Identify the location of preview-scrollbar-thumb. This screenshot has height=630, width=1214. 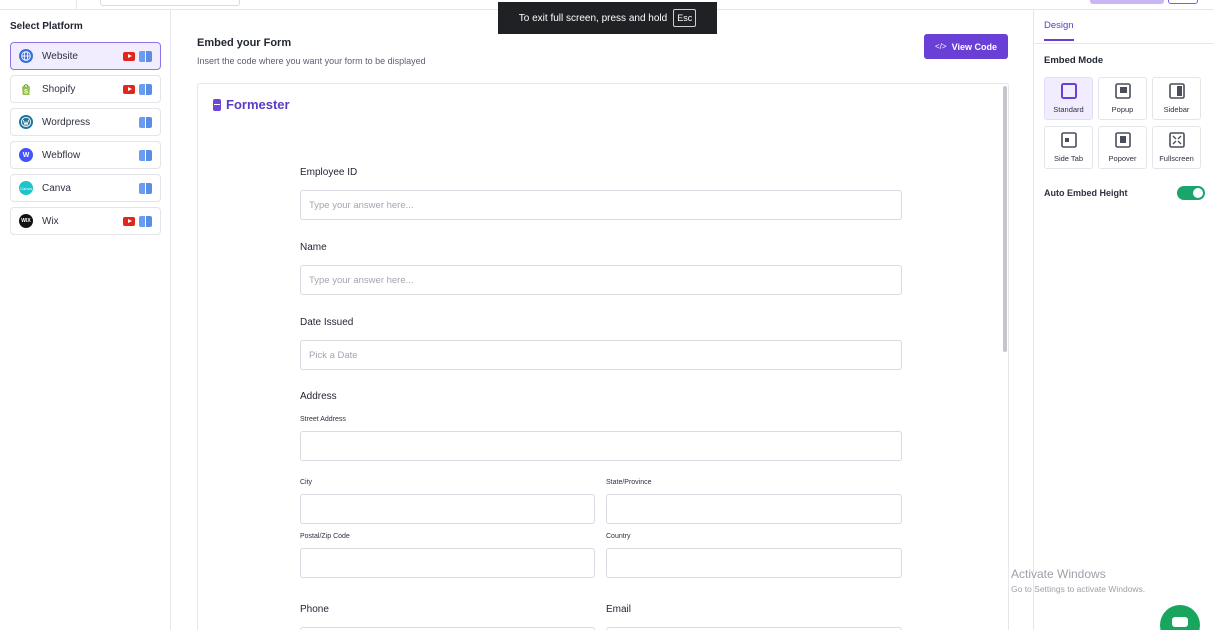
(1005, 219).